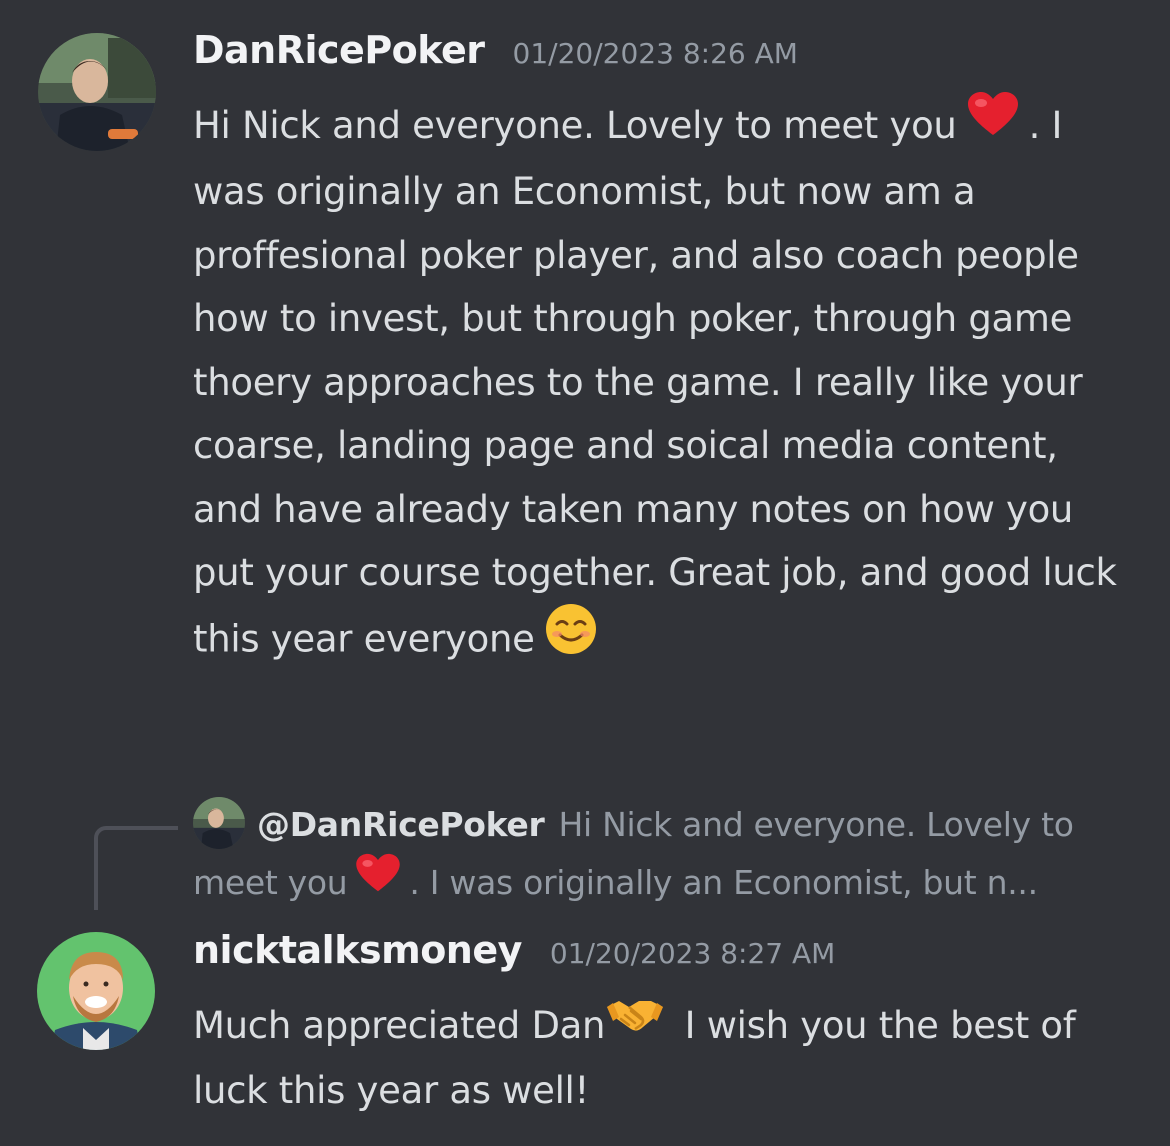 This screenshot has height=1146, width=1170. I want to click on smiling-face-icon, so click(571, 639).